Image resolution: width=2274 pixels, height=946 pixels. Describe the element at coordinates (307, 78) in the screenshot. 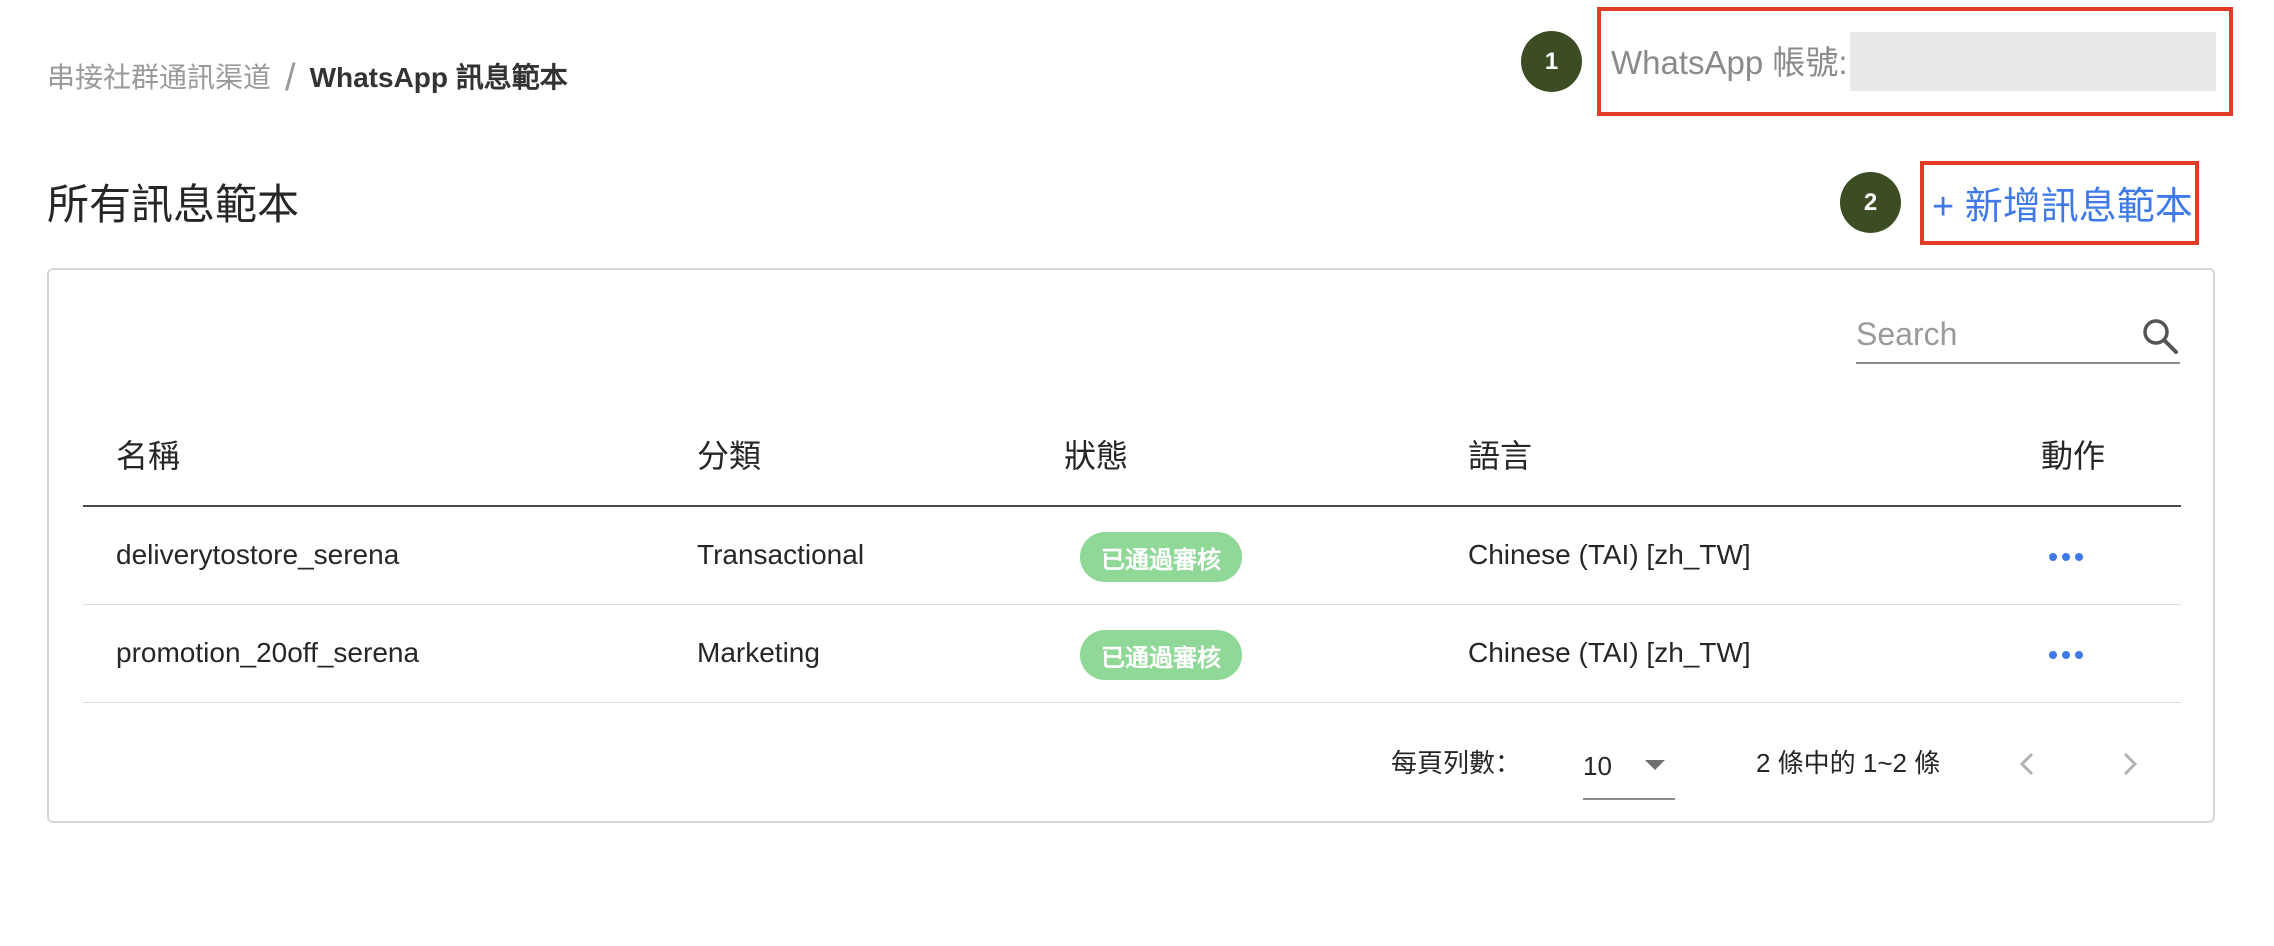

I see `breadcrumb: 串接社群通訊渠道 / WhatsApp 訊息範本` at that location.